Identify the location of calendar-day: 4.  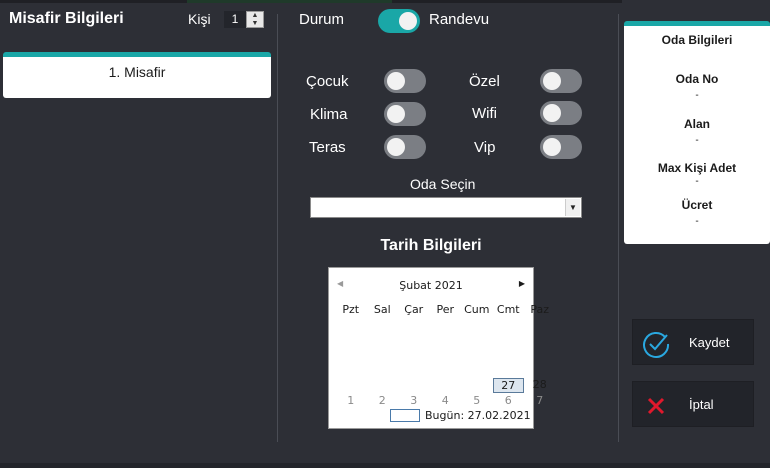
(446, 400).